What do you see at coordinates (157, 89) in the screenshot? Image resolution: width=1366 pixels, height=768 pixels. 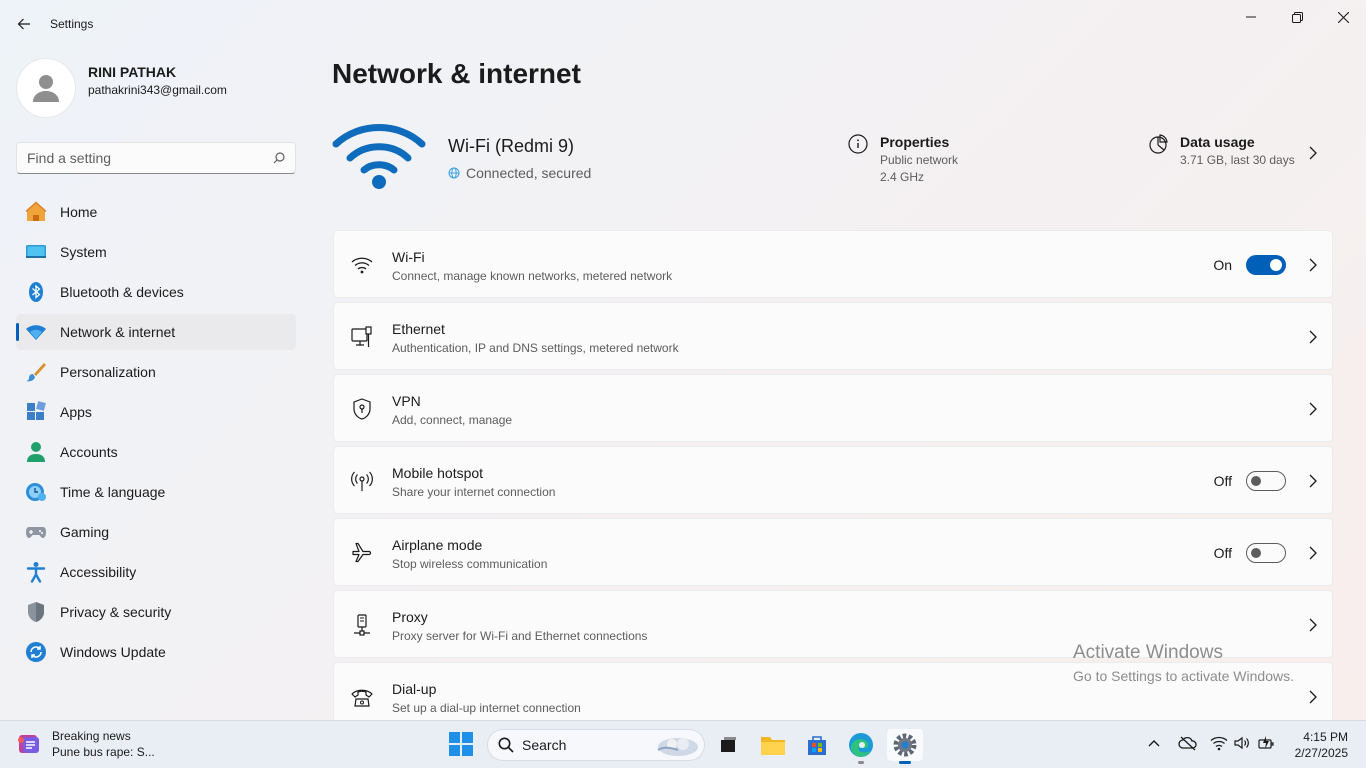 I see `user-email: pathakrini343@gmail.com` at bounding box center [157, 89].